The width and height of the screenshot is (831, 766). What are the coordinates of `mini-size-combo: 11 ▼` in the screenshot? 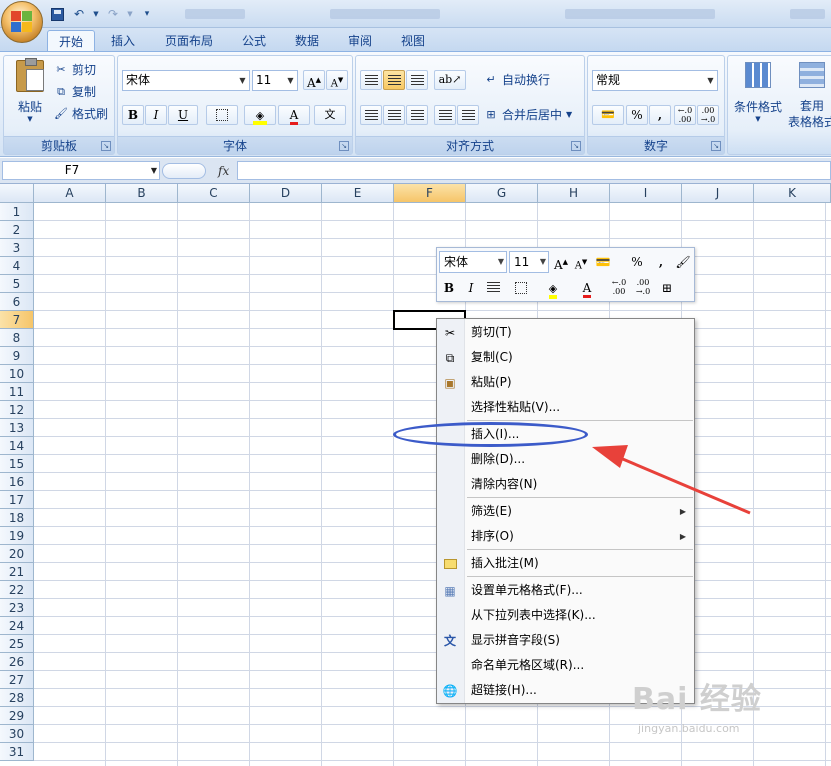 It's located at (529, 262).